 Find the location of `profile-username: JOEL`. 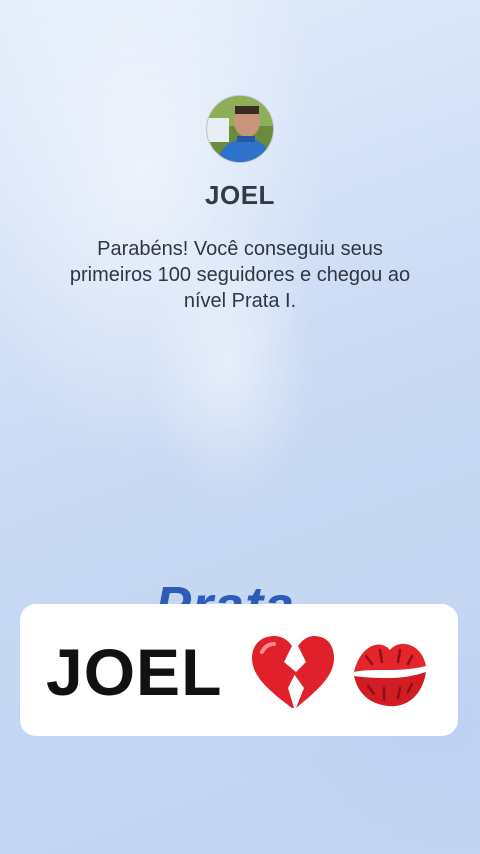

profile-username: JOEL is located at coordinates (240, 195).